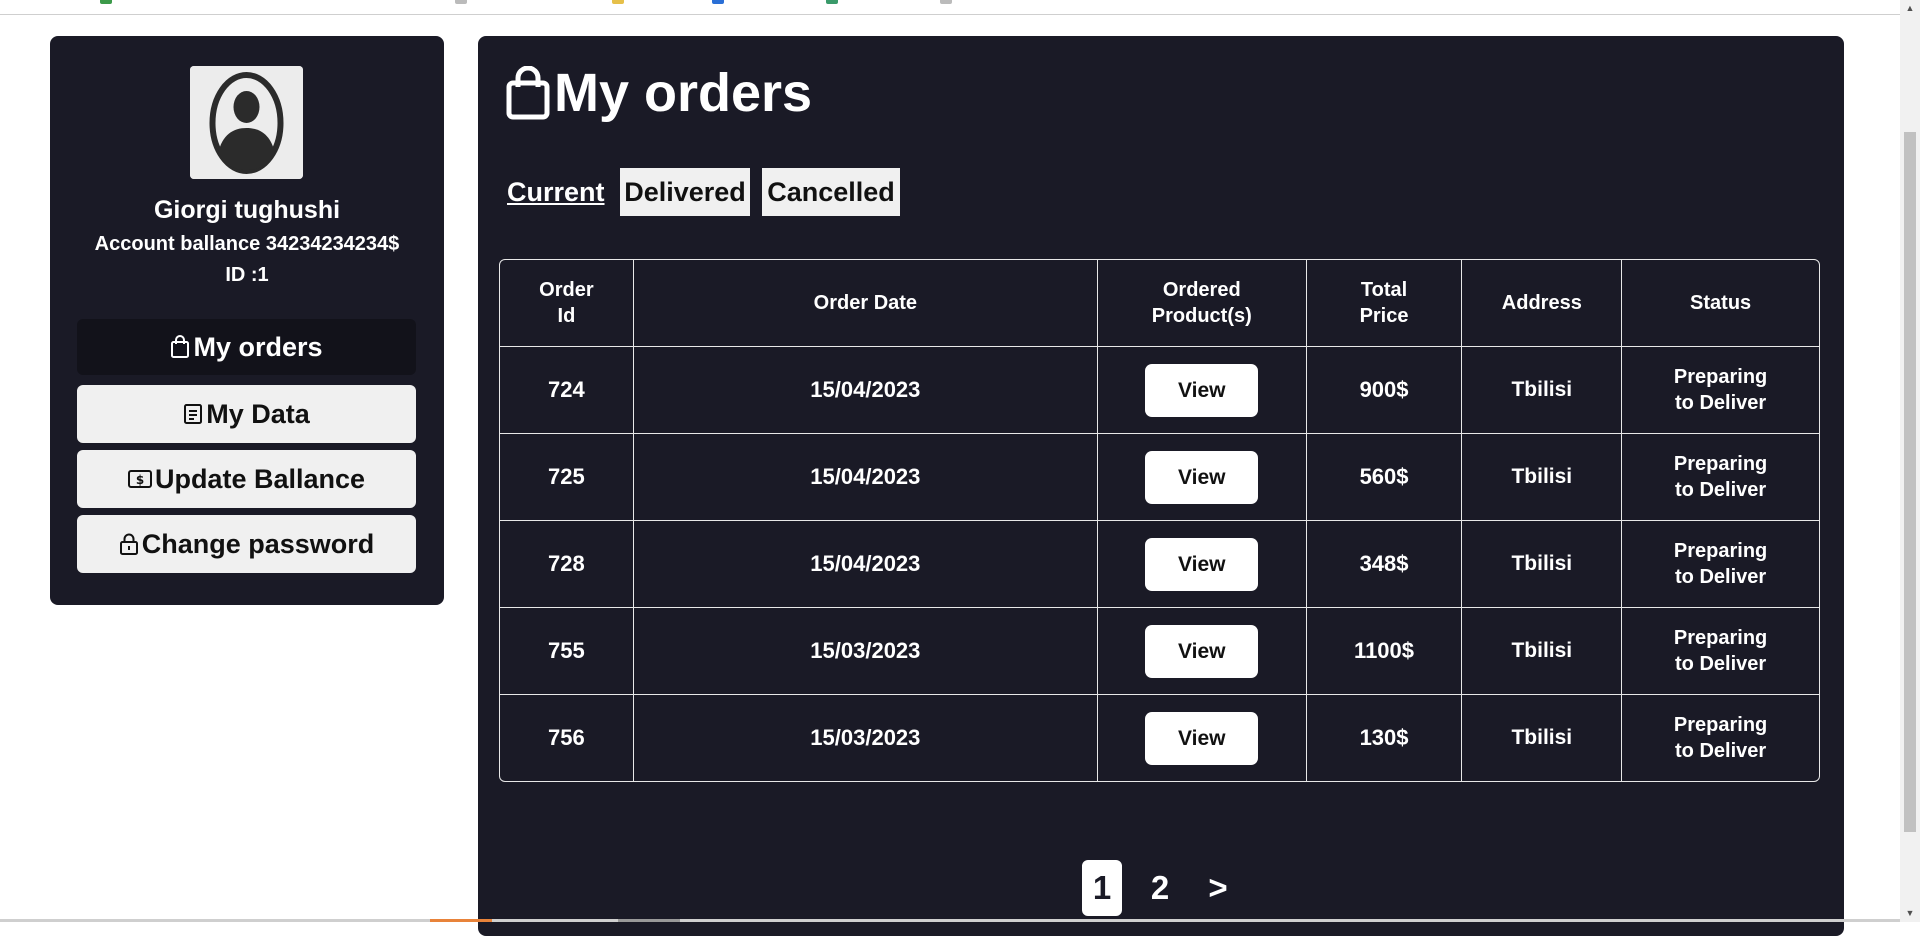  I want to click on order-id: 755, so click(567, 651).